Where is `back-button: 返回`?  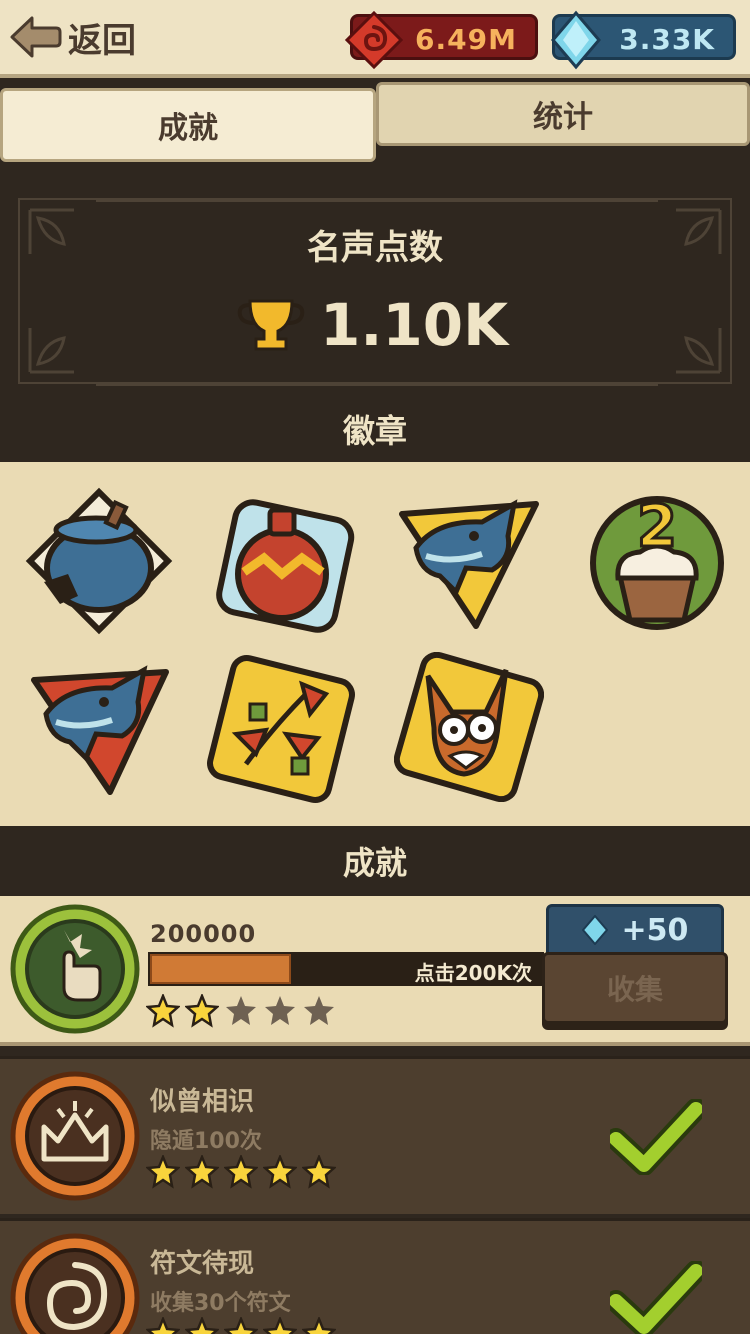 back-button: 返回 is located at coordinates (72, 37).